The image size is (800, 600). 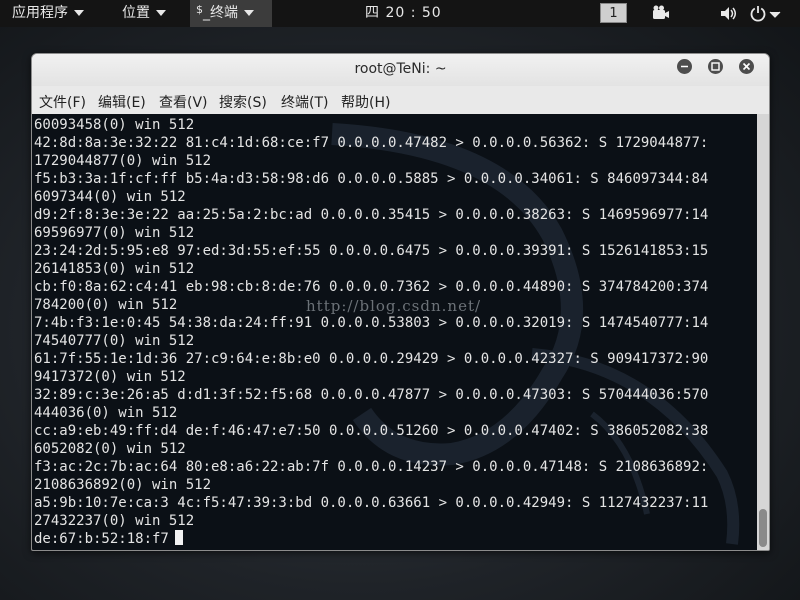 What do you see at coordinates (114, 233) in the screenshot?
I see `terminal-line: 69596977(0) win 512` at bounding box center [114, 233].